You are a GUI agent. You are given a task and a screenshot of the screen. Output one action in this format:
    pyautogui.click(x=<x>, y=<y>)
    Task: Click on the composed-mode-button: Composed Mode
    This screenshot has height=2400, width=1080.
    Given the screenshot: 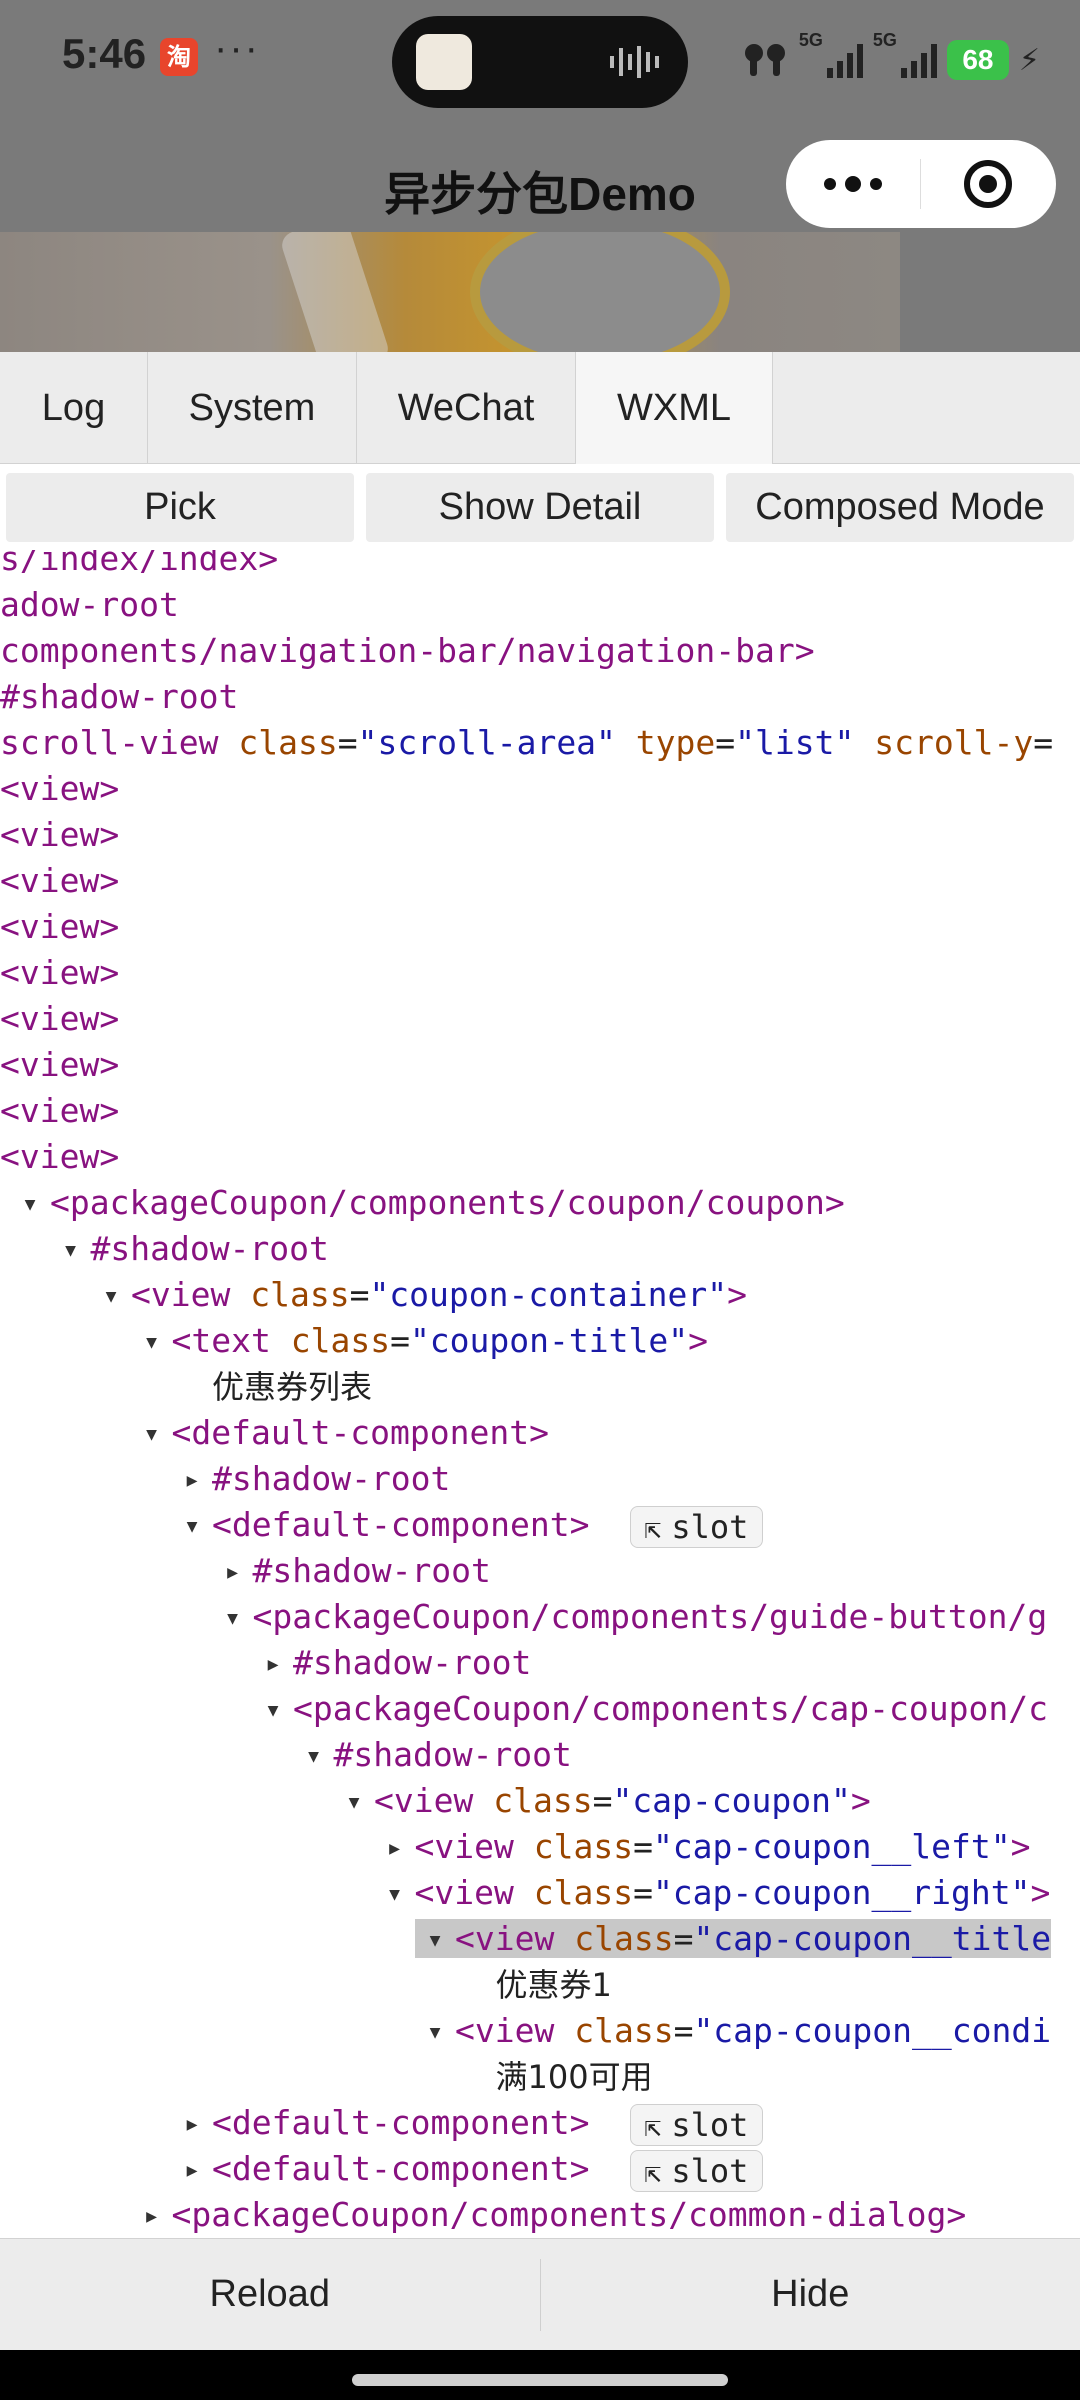 What is the action you would take?
    pyautogui.click(x=900, y=507)
    